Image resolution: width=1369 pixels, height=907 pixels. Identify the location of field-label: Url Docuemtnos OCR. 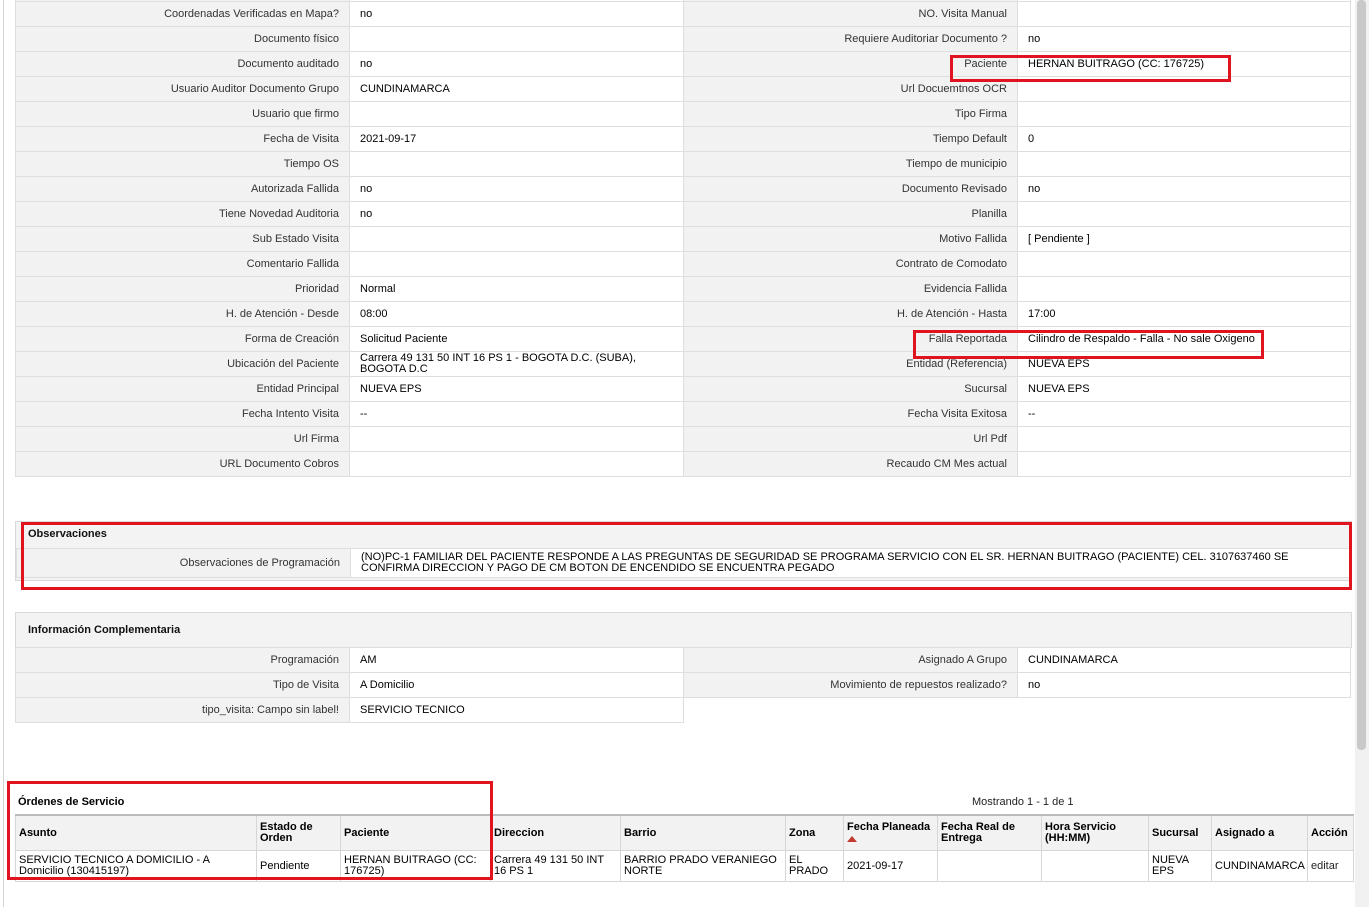
(850, 89).